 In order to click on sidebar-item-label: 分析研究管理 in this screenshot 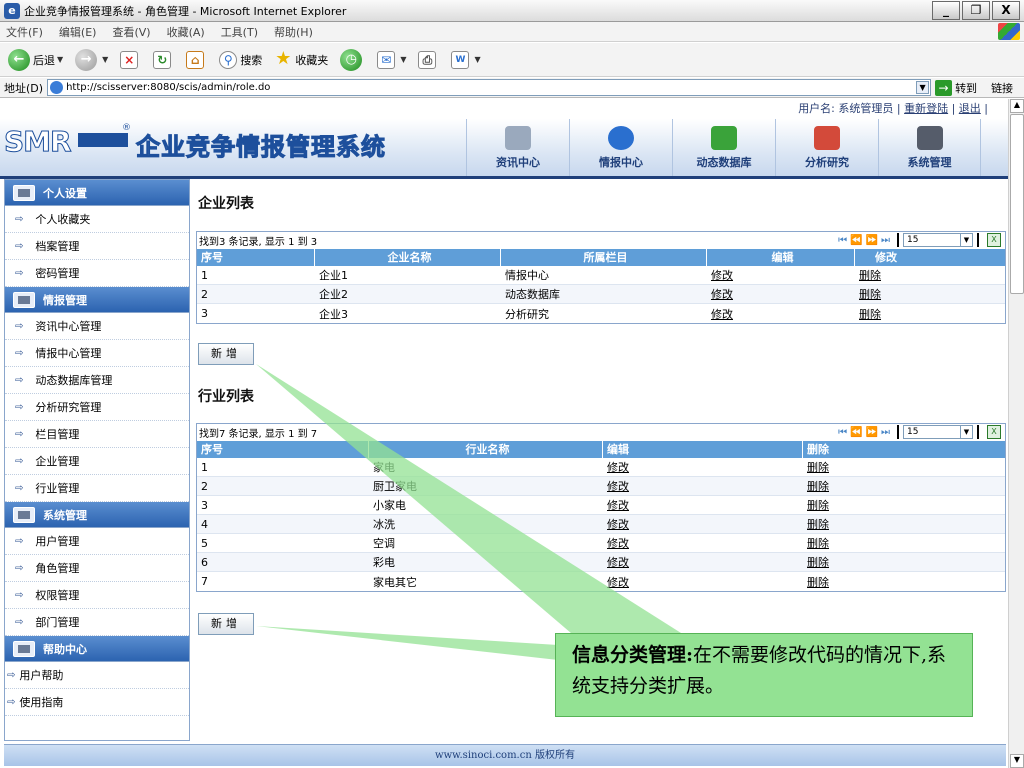, I will do `click(68, 407)`.